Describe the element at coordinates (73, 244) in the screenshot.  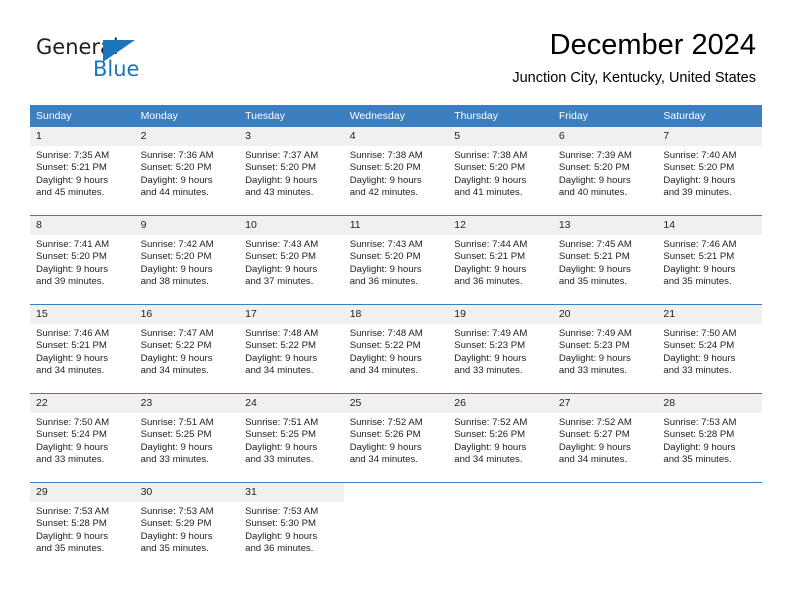
I see `sunrise-text: Sunrise: 7:41 AM` at that location.